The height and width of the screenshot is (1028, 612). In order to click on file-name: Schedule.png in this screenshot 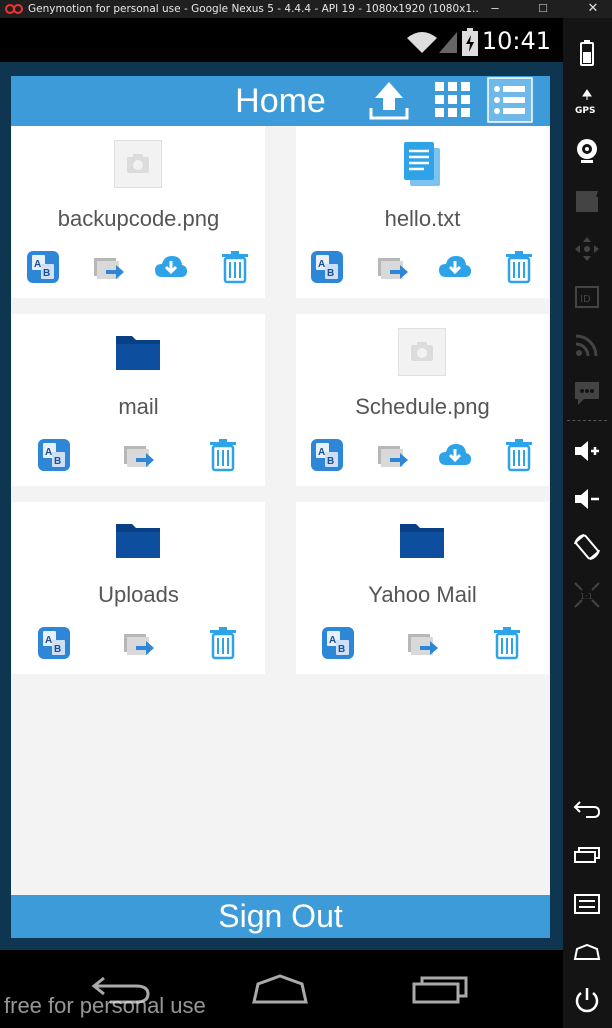, I will do `click(422, 406)`.